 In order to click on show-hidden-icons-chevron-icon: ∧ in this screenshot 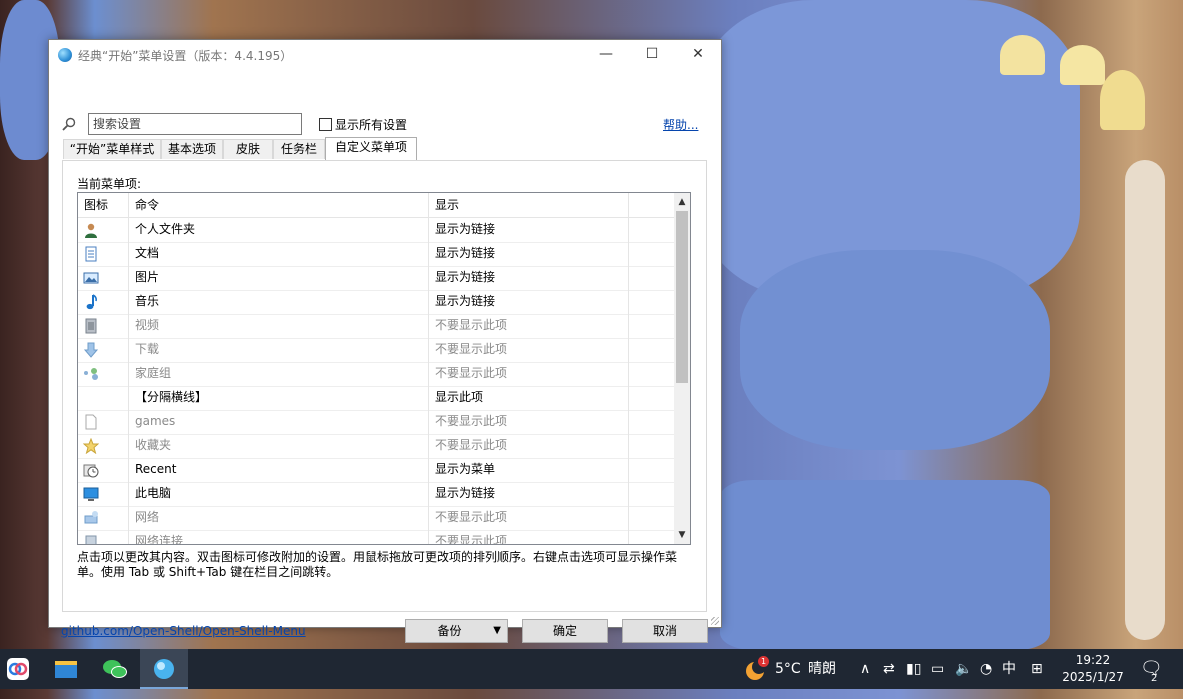, I will do `click(865, 669)`.